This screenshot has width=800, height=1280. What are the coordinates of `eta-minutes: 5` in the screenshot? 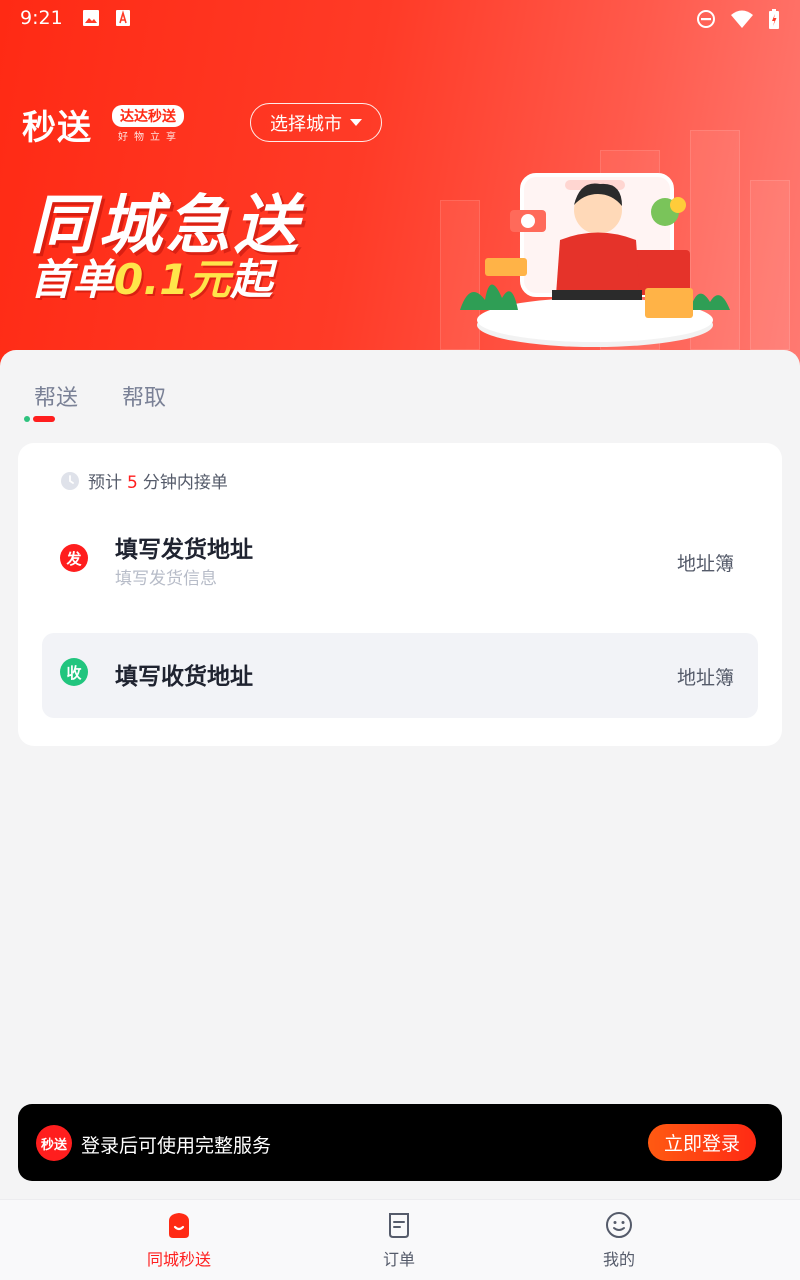 It's located at (132, 483).